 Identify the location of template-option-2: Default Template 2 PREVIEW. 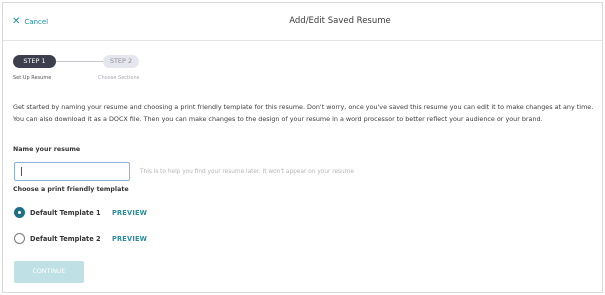
(80, 238).